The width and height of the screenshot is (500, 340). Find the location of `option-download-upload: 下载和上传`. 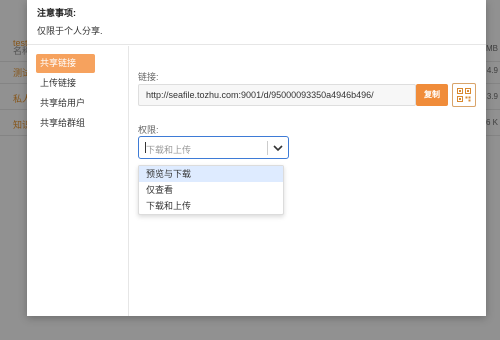

option-download-upload: 下载和上传 is located at coordinates (211, 206).